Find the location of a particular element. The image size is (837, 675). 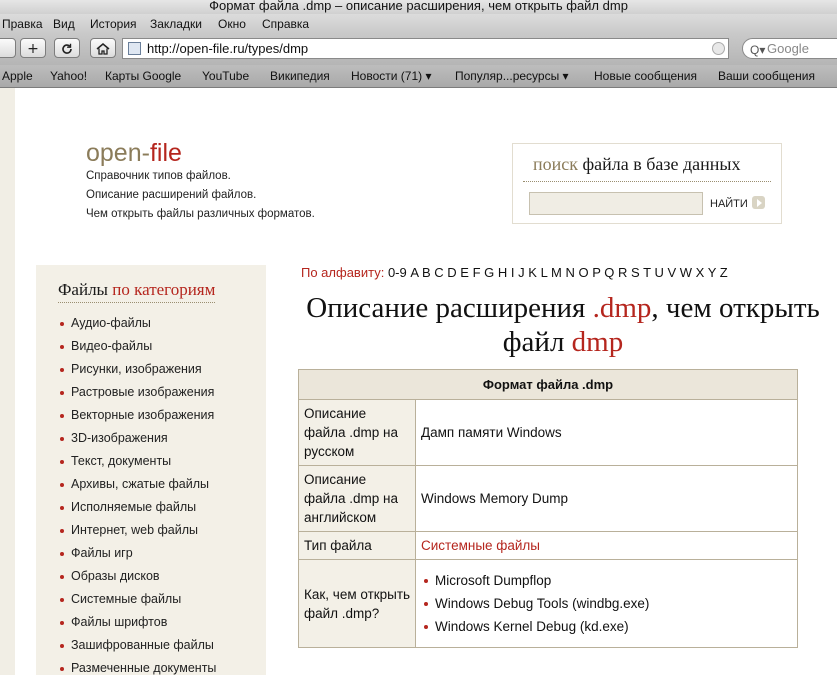

add-bookmark-button: + is located at coordinates (33, 48).